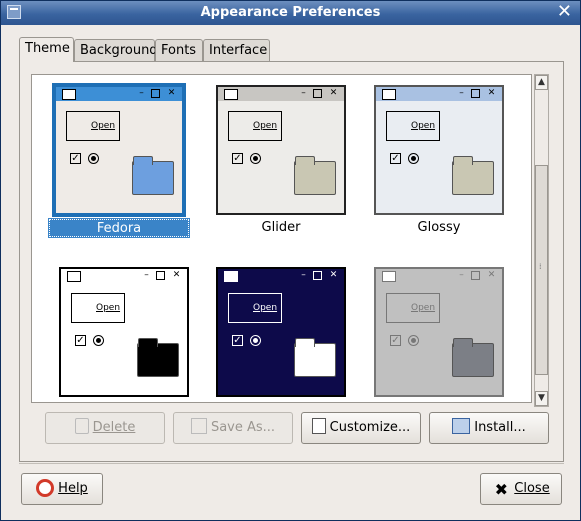  I want to click on tab-theme: Theme, so click(46, 49).